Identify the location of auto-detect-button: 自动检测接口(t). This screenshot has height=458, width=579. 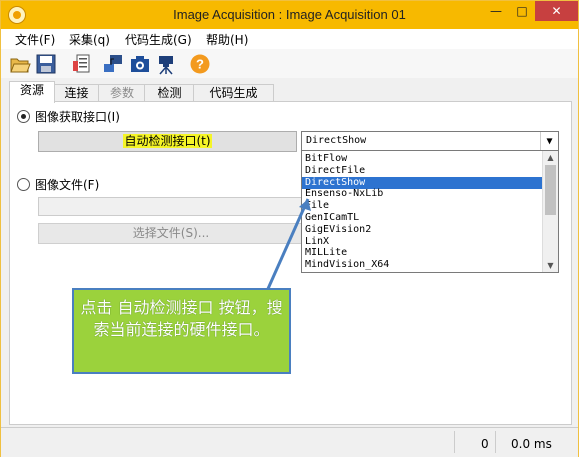
(167, 141).